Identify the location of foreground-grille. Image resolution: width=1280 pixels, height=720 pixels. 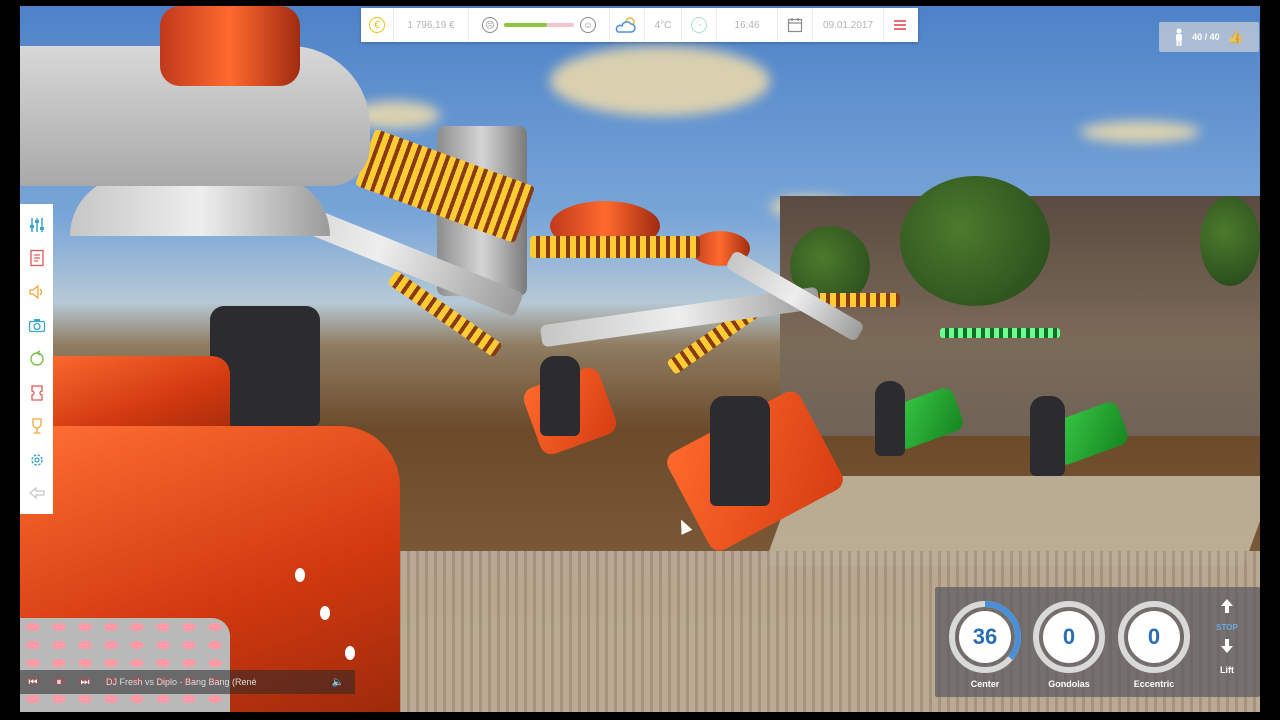
(125, 665).